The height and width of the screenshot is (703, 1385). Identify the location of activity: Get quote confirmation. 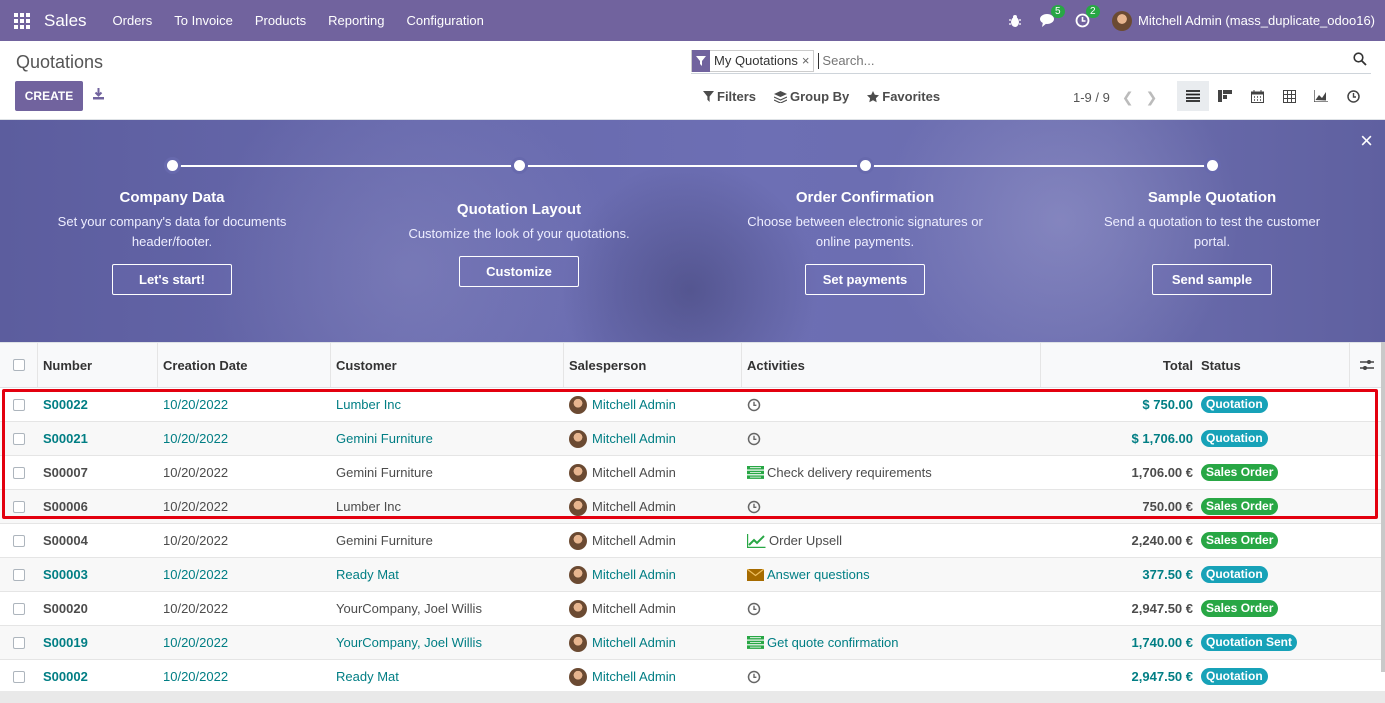
(891, 642).